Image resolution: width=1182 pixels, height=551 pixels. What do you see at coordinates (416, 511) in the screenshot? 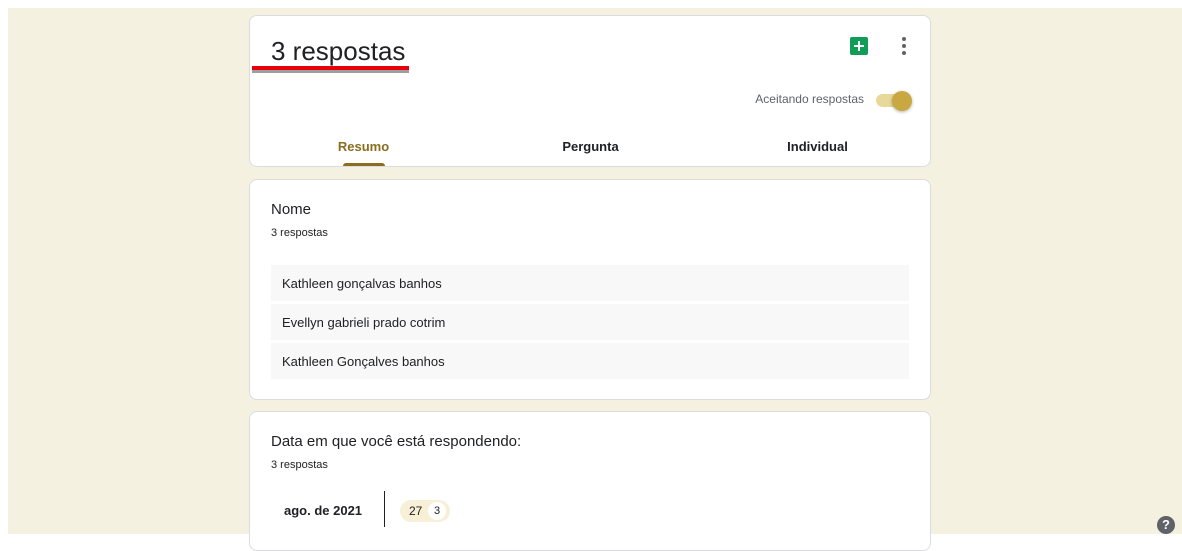
I see `day-number: 27` at bounding box center [416, 511].